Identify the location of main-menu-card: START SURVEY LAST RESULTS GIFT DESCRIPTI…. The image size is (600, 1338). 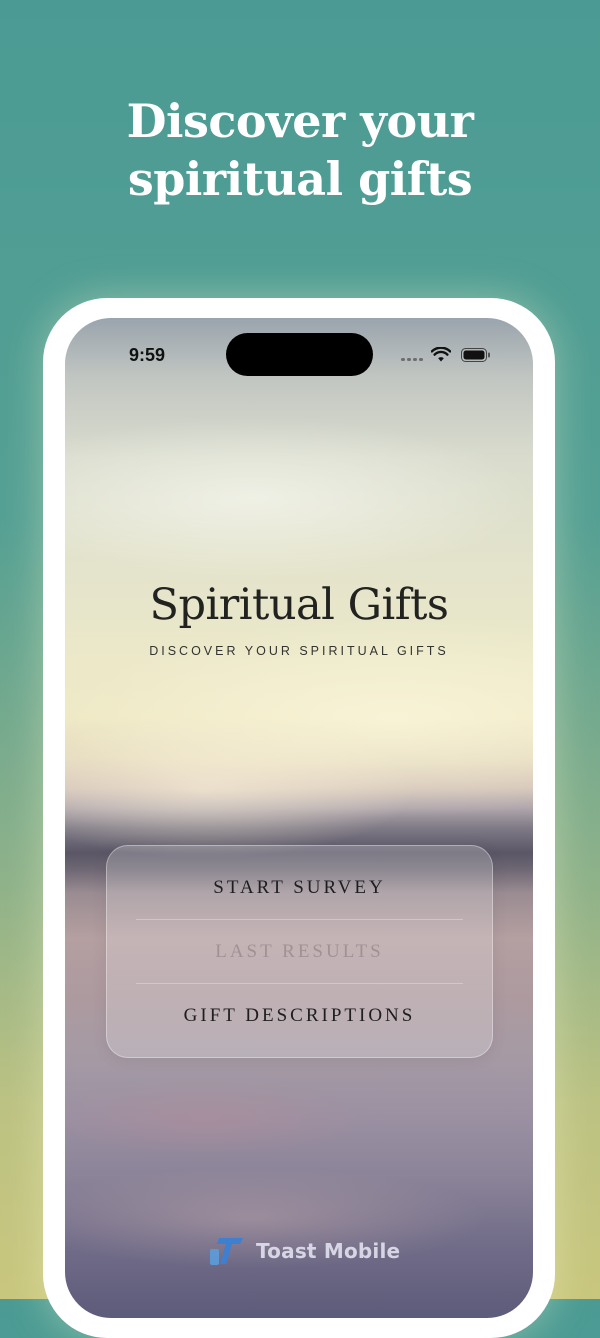
(299, 951).